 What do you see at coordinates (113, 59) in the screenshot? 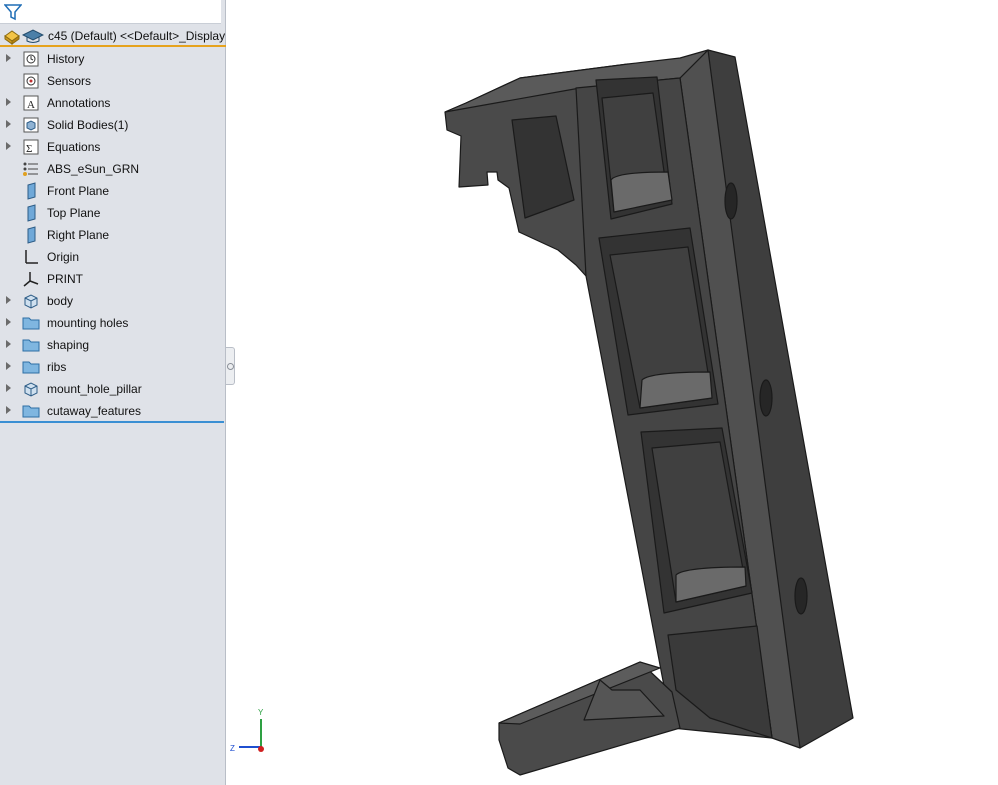
I see `tree-item-history: History` at bounding box center [113, 59].